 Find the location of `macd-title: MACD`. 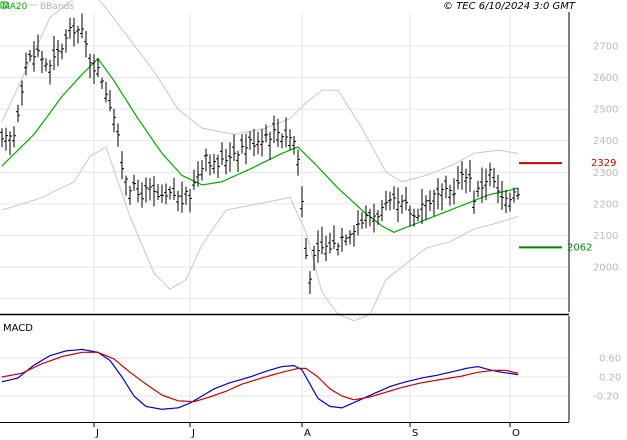

macd-title: MACD is located at coordinates (18, 328).